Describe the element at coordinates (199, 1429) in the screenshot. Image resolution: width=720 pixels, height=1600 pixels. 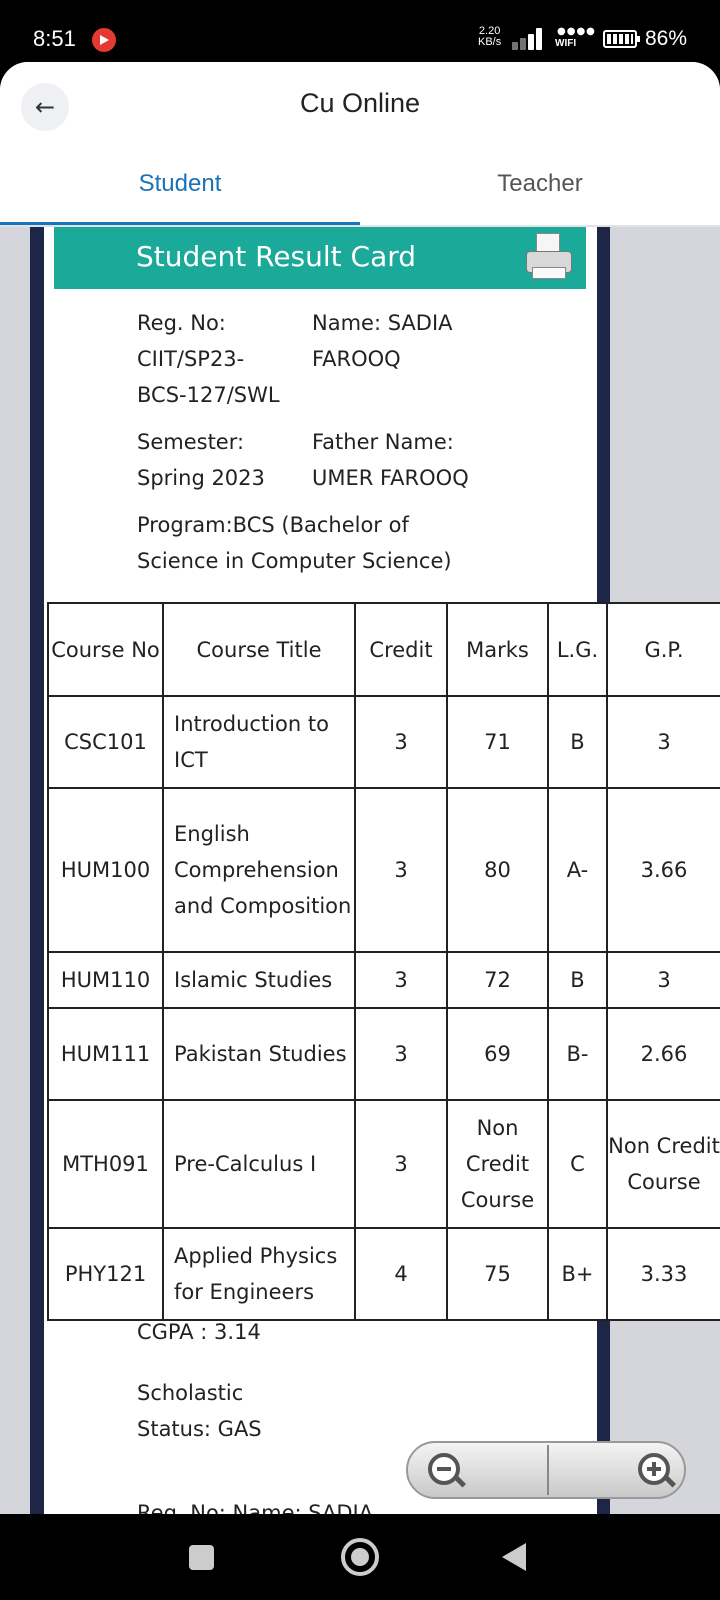
I see `scholastic-status-line2: Status: GAS` at that location.